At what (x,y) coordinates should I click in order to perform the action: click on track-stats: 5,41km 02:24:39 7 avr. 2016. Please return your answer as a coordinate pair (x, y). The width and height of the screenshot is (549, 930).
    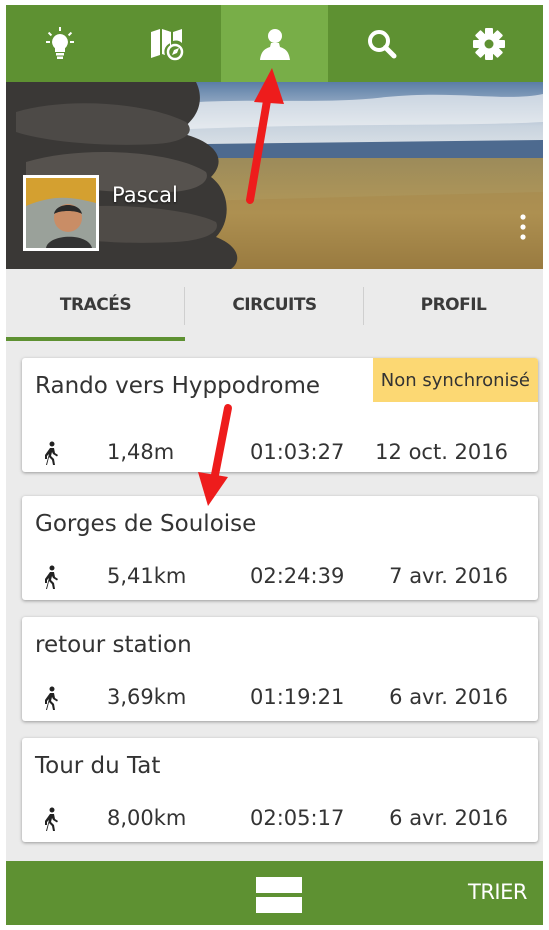
    Looking at the image, I should click on (280, 577).